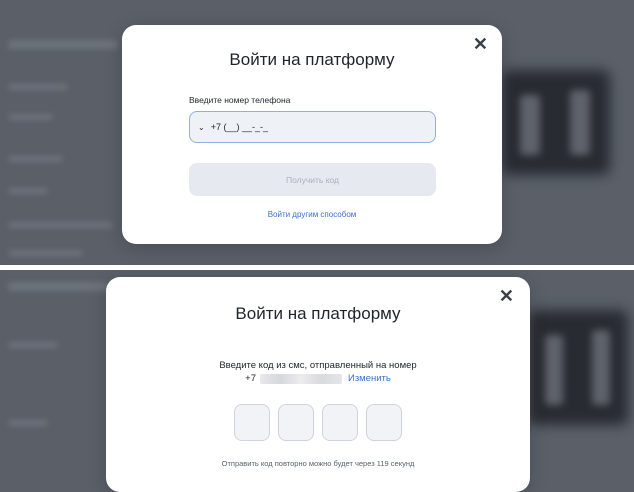 The width and height of the screenshot is (634, 492). Describe the element at coordinates (250, 378) in the screenshot. I see `phone-prefix: +7` at that location.